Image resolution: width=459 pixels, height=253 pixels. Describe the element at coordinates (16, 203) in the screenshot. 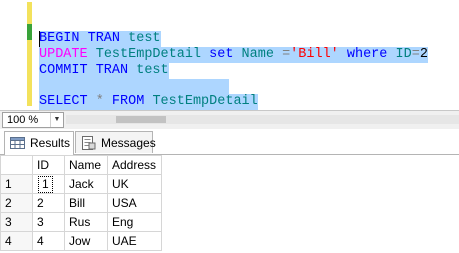

I see `row-number: 2` at that location.